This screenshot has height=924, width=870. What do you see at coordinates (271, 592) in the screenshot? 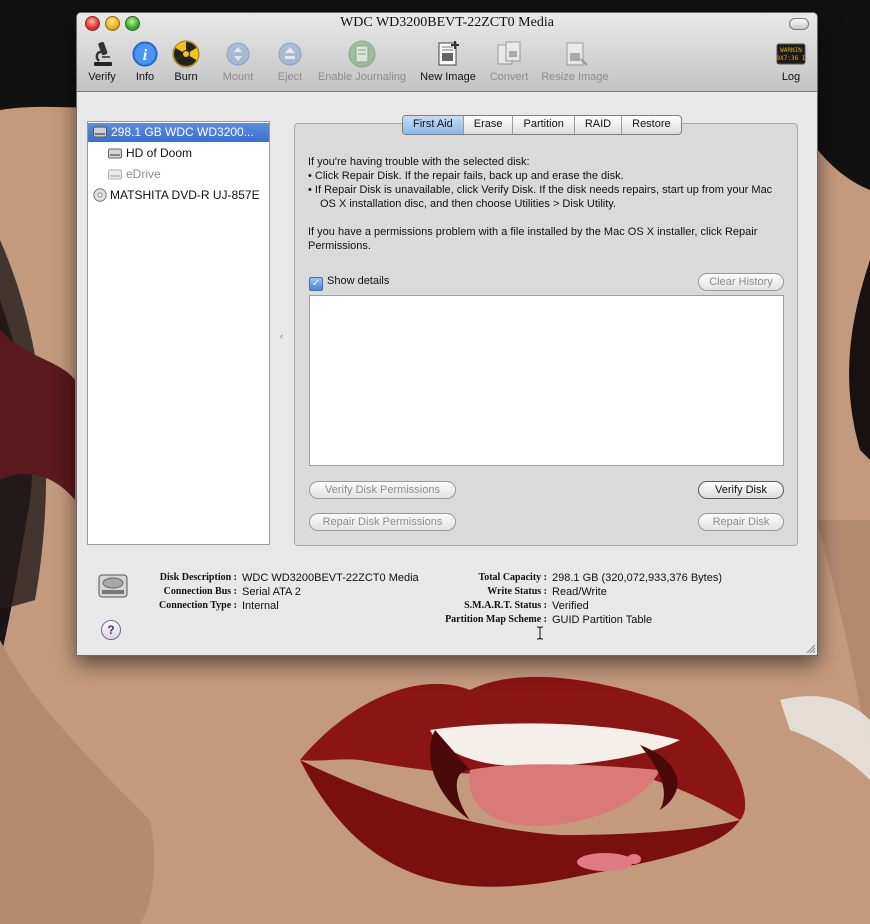
I see `value-connection-bus: Serial ATA 2` at bounding box center [271, 592].